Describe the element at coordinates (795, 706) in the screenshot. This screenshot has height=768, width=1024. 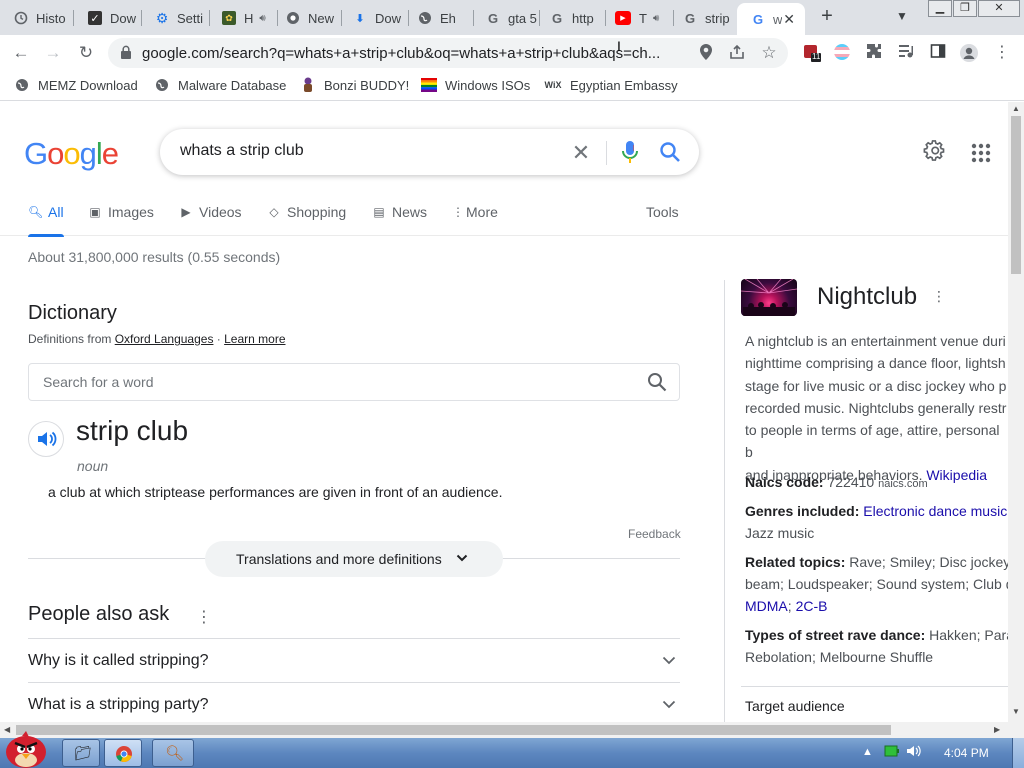
I see `target-audience-label: Target audience` at that location.